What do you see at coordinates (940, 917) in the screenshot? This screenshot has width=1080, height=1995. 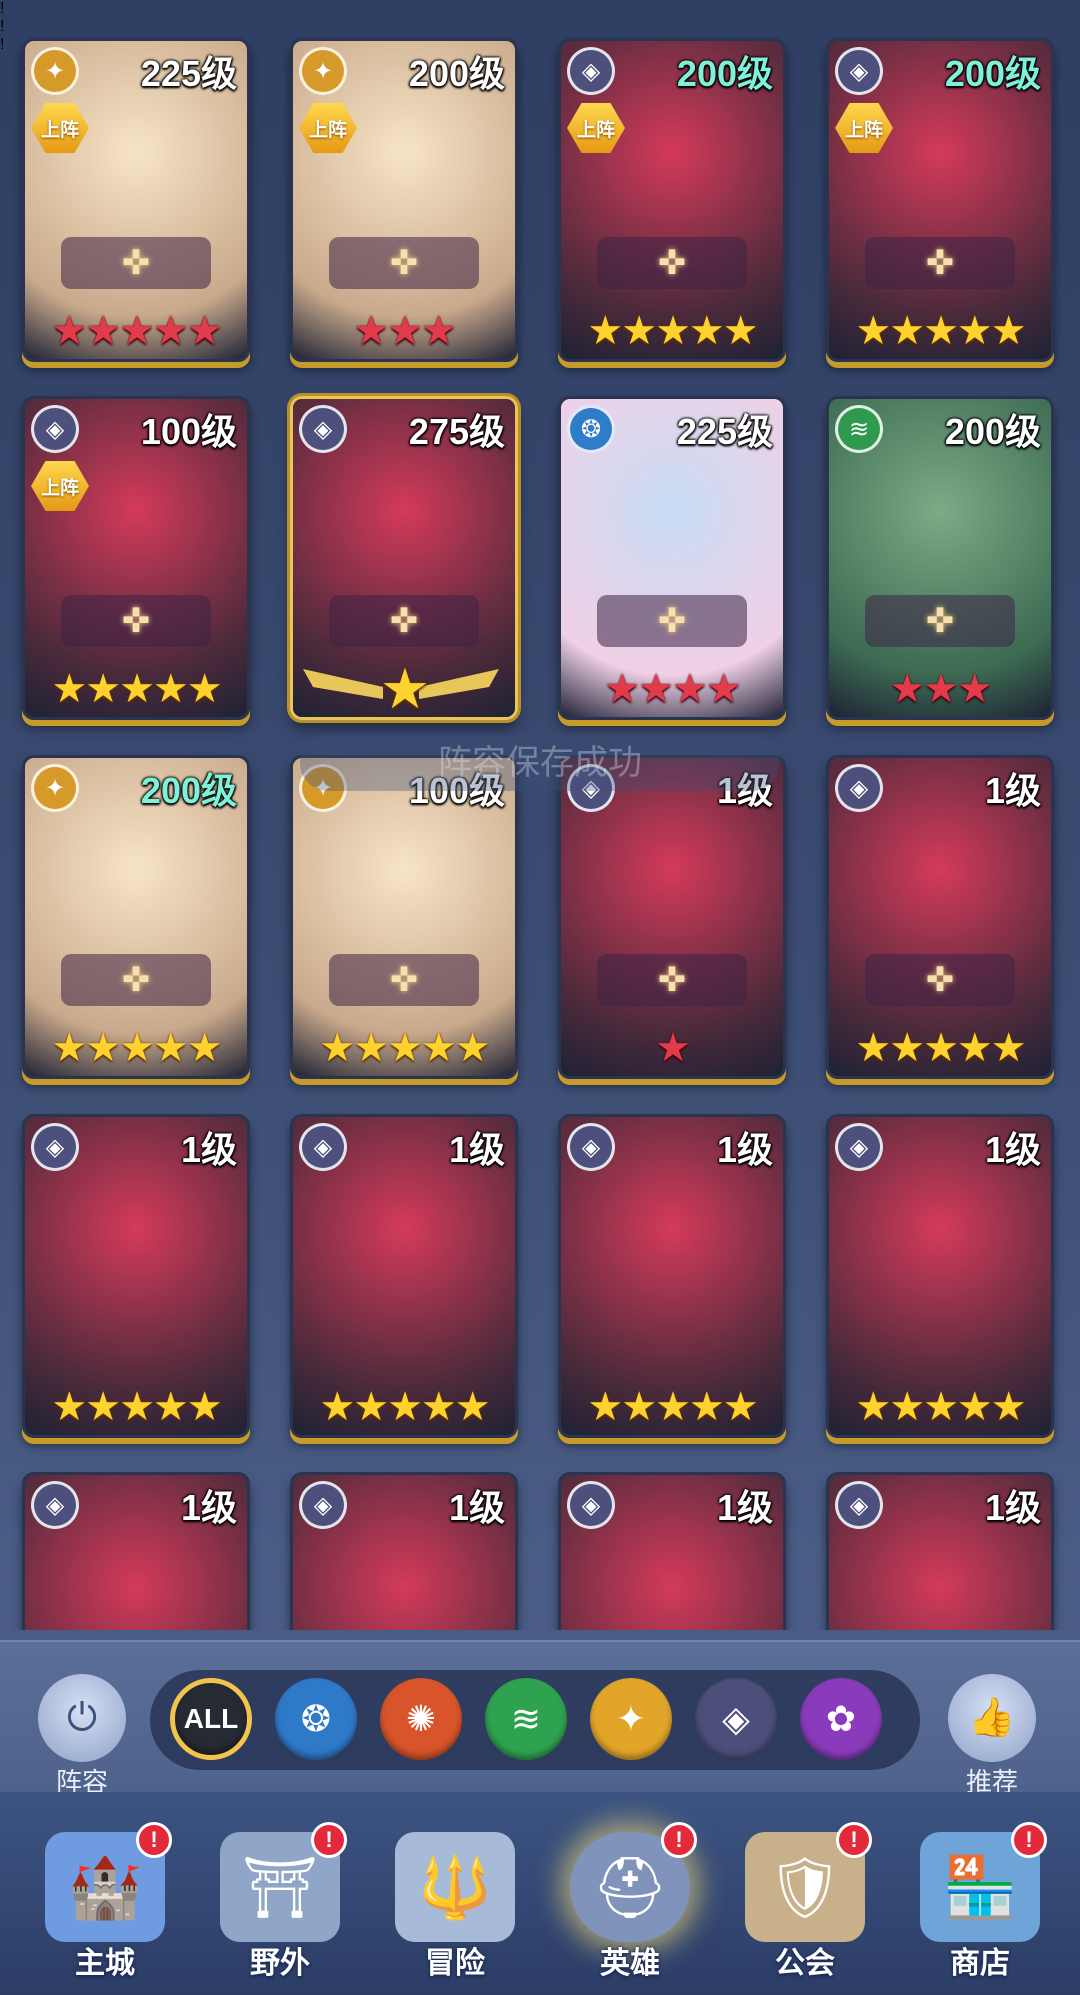 I see `hero-card: ◈ 1级 ✜ ★★★★★` at bounding box center [940, 917].